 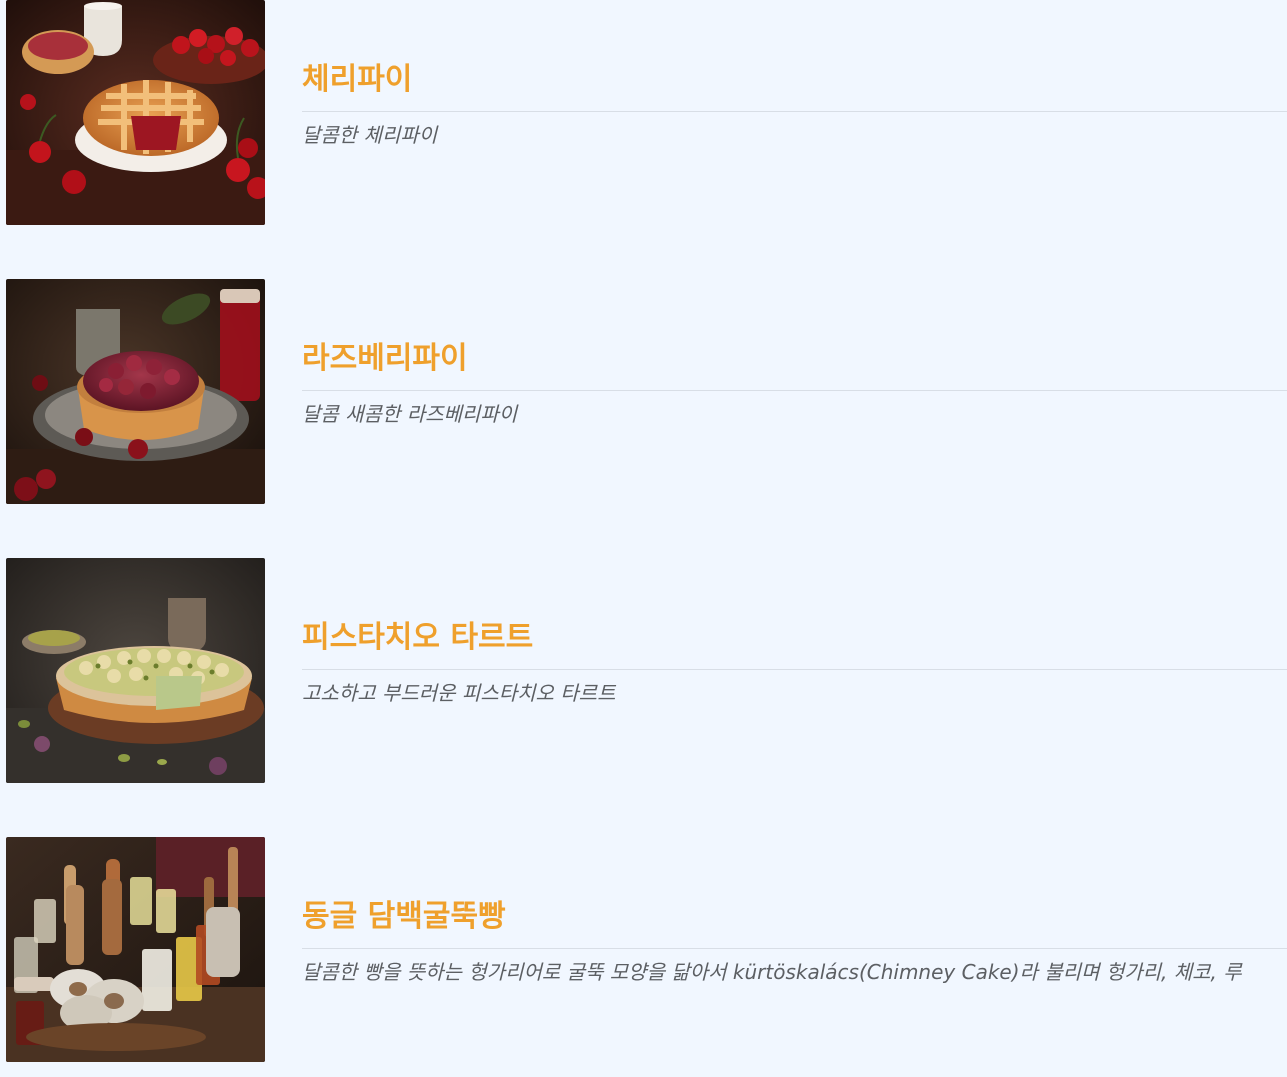 I want to click on menu-item-info: 체리파이 달콤한 체리파이, so click(x=794, y=104).